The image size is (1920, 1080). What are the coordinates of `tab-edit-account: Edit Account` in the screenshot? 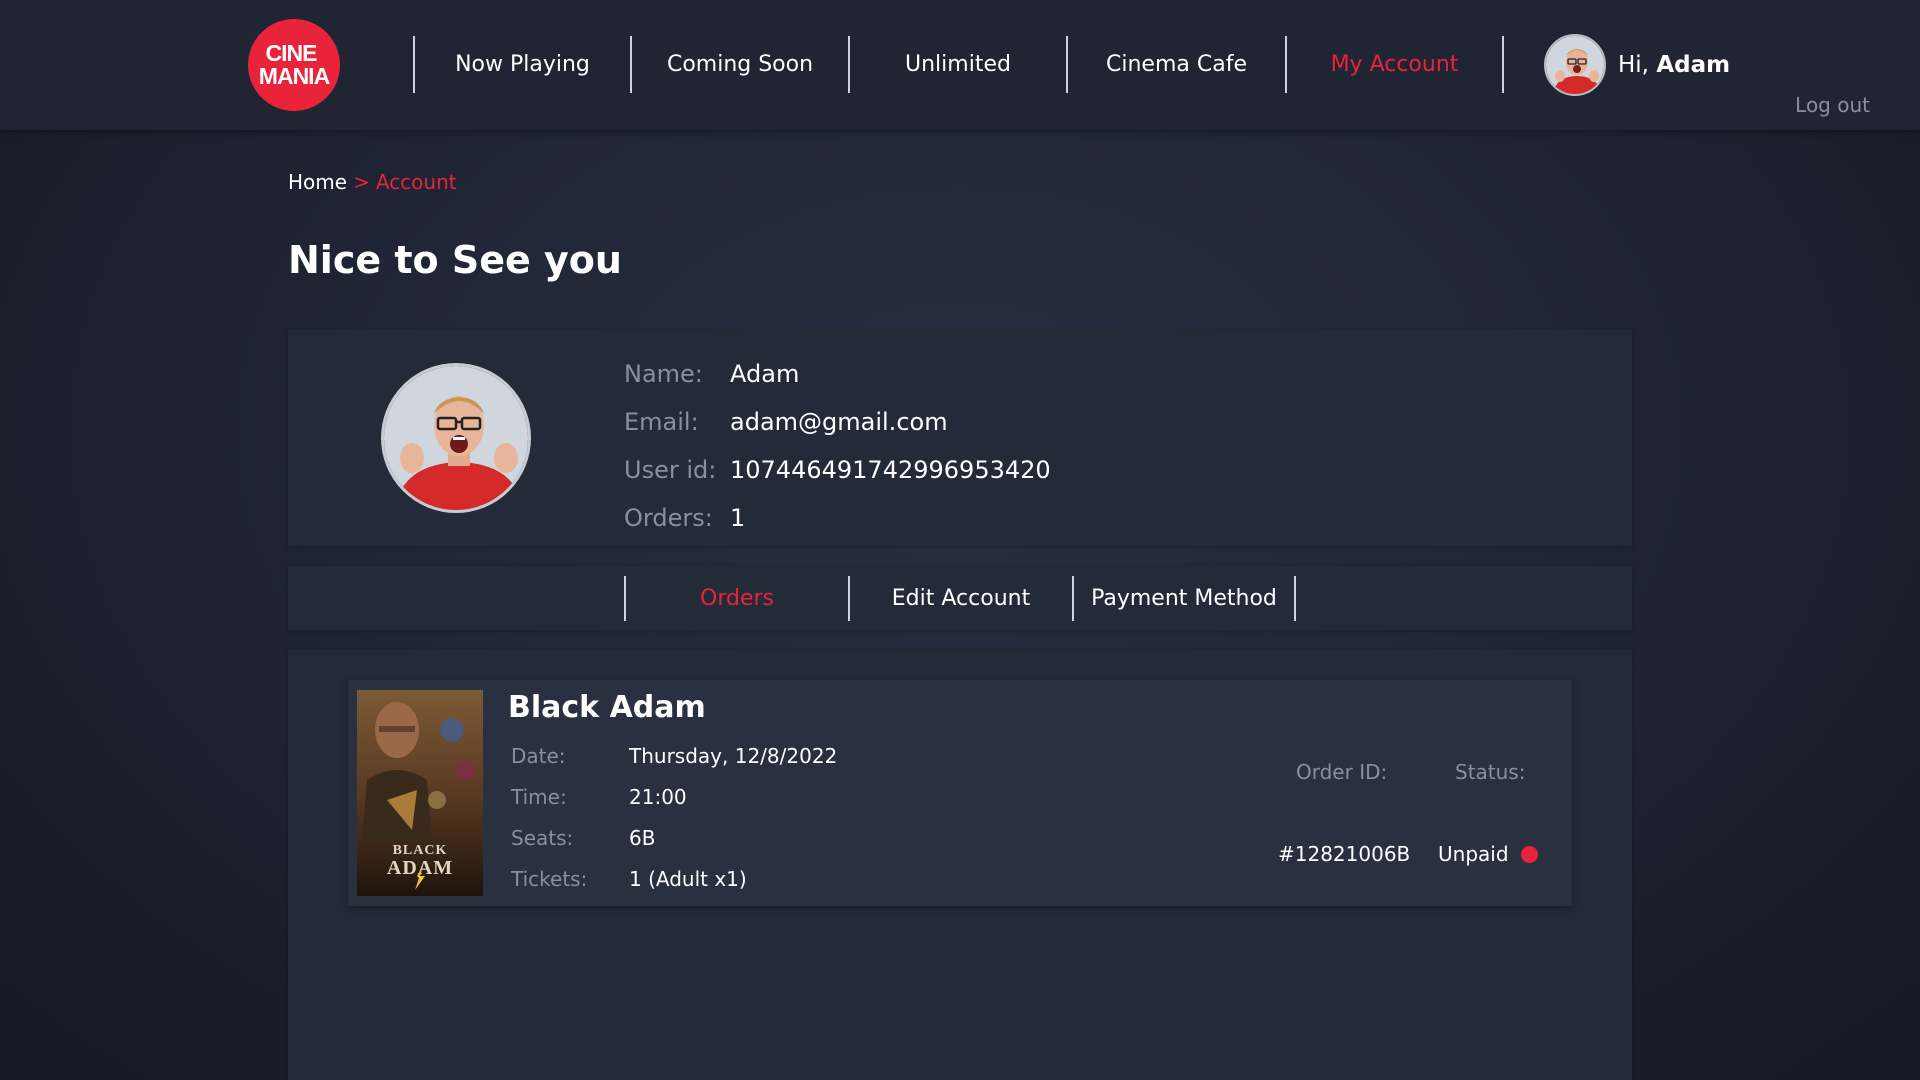 It's located at (960, 598).